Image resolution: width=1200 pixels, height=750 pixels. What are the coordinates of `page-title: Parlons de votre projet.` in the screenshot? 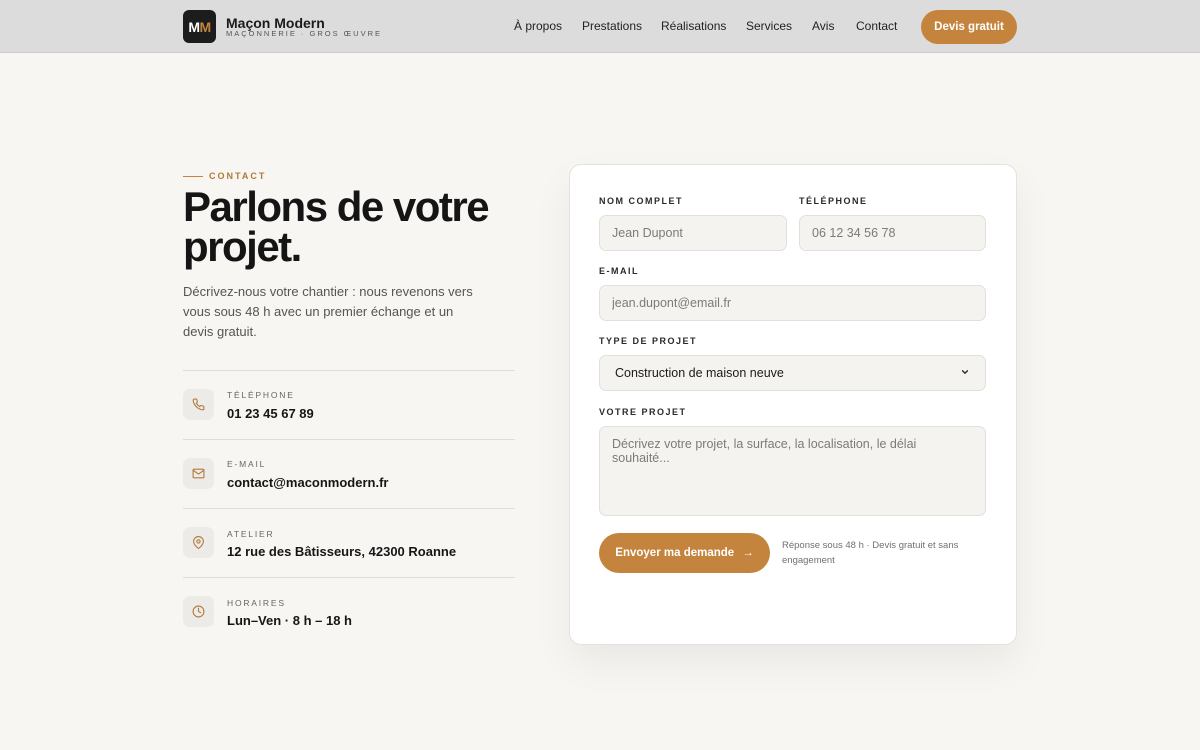 It's located at (336, 226).